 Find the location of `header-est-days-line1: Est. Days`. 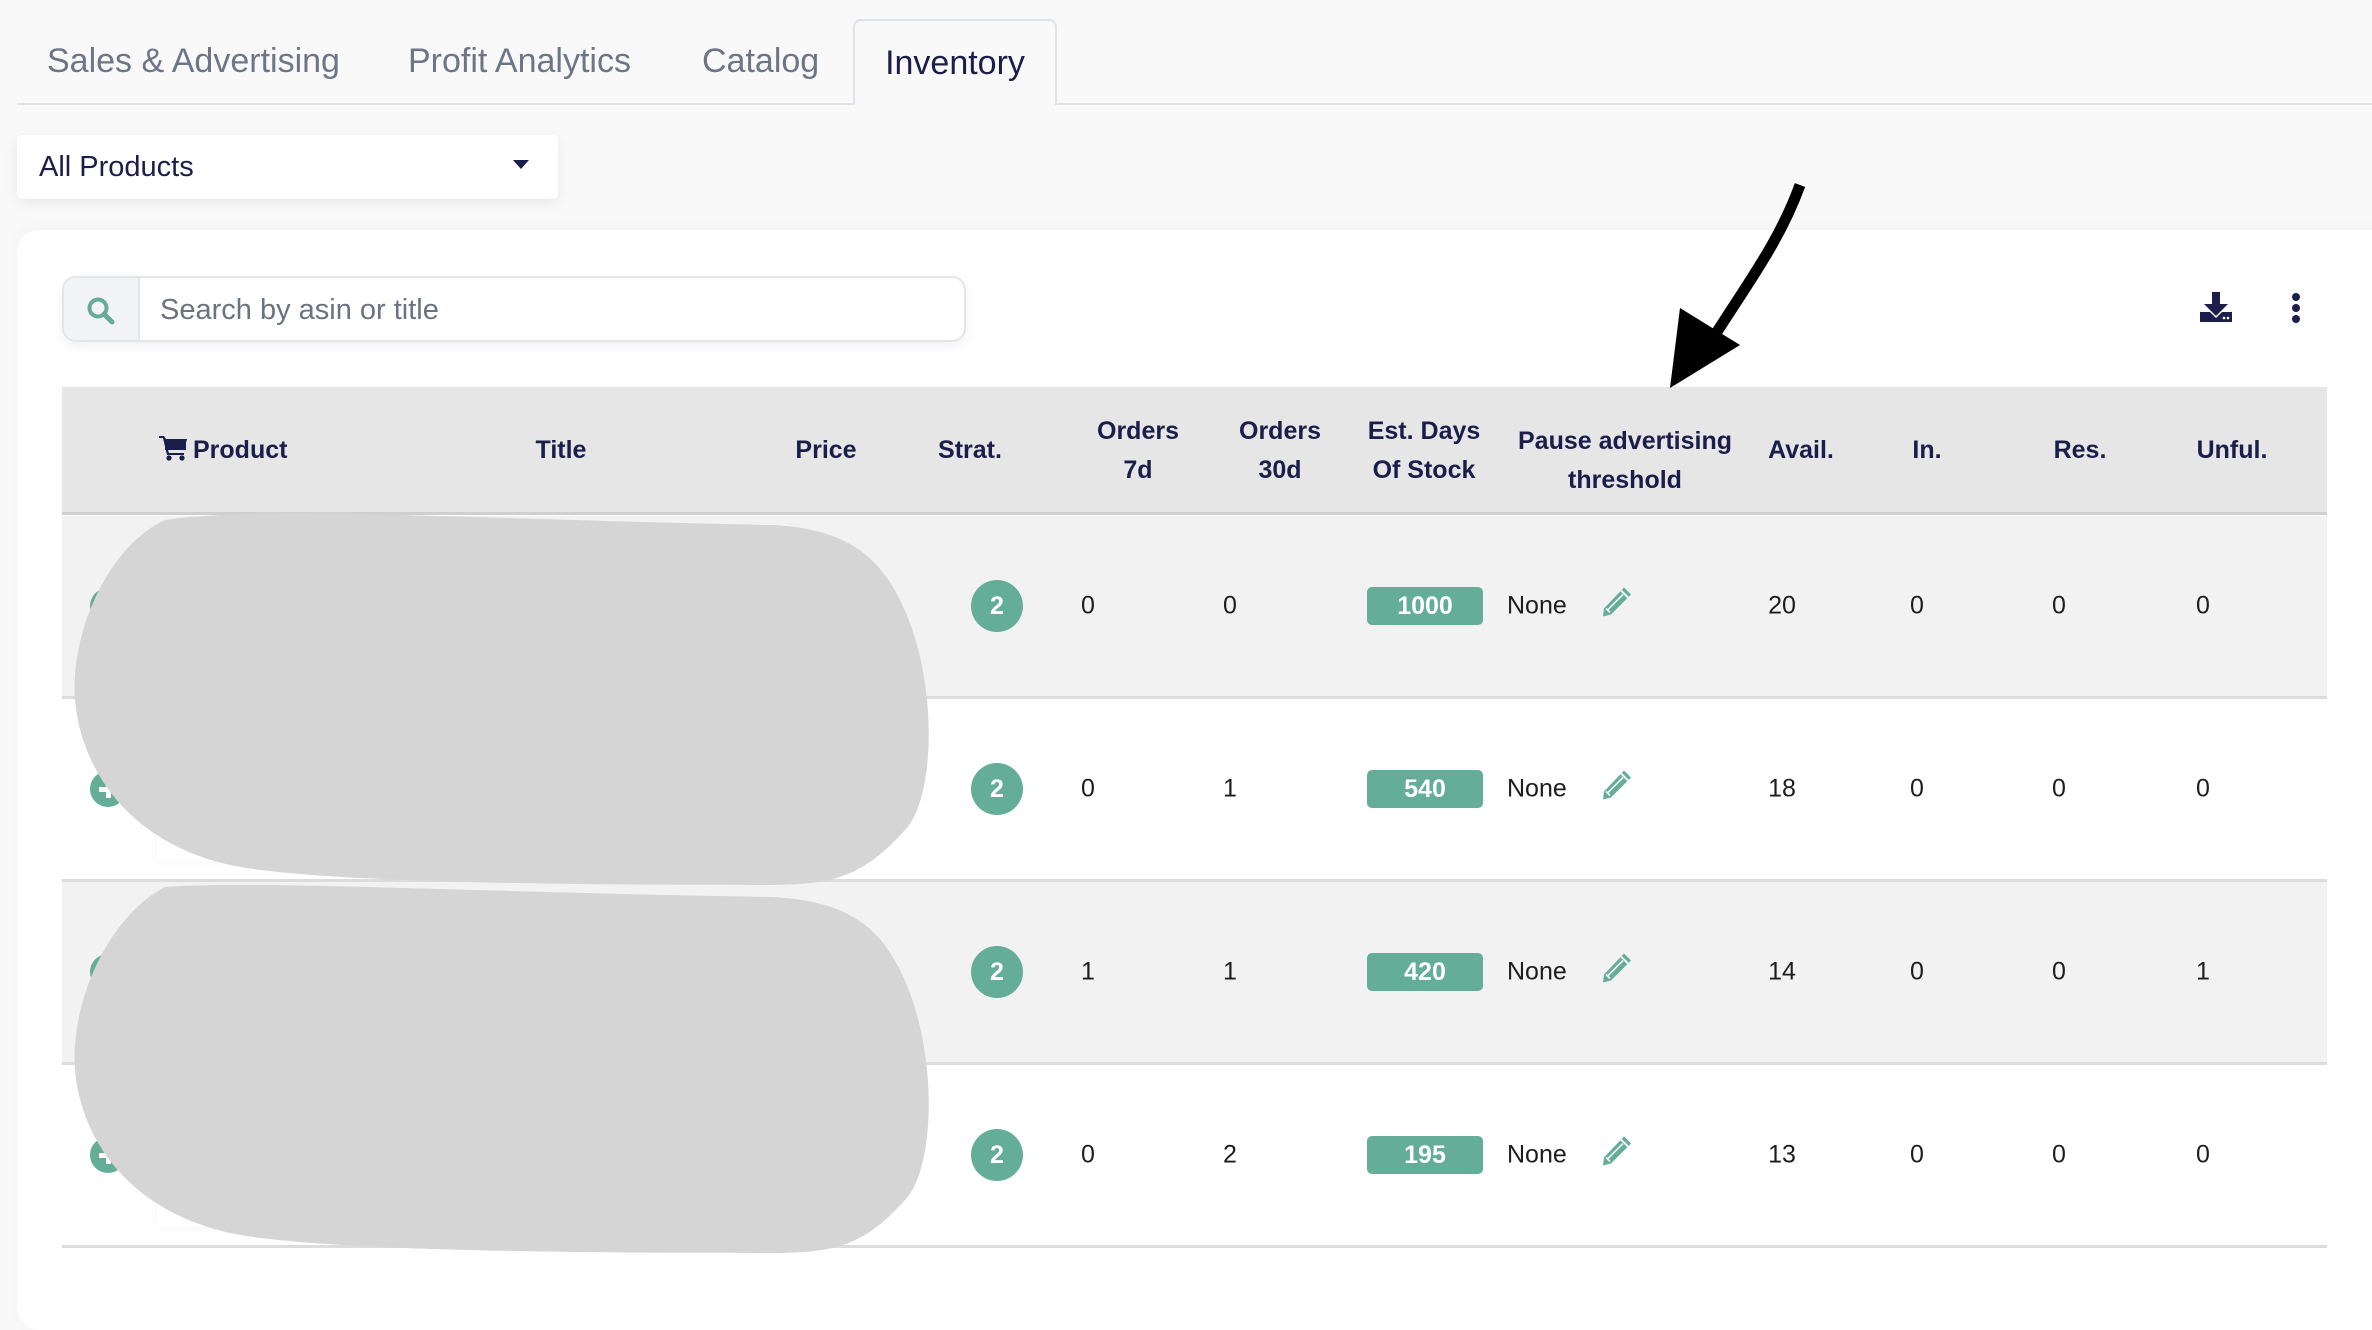

header-est-days-line1: Est. Days is located at coordinates (1424, 431).